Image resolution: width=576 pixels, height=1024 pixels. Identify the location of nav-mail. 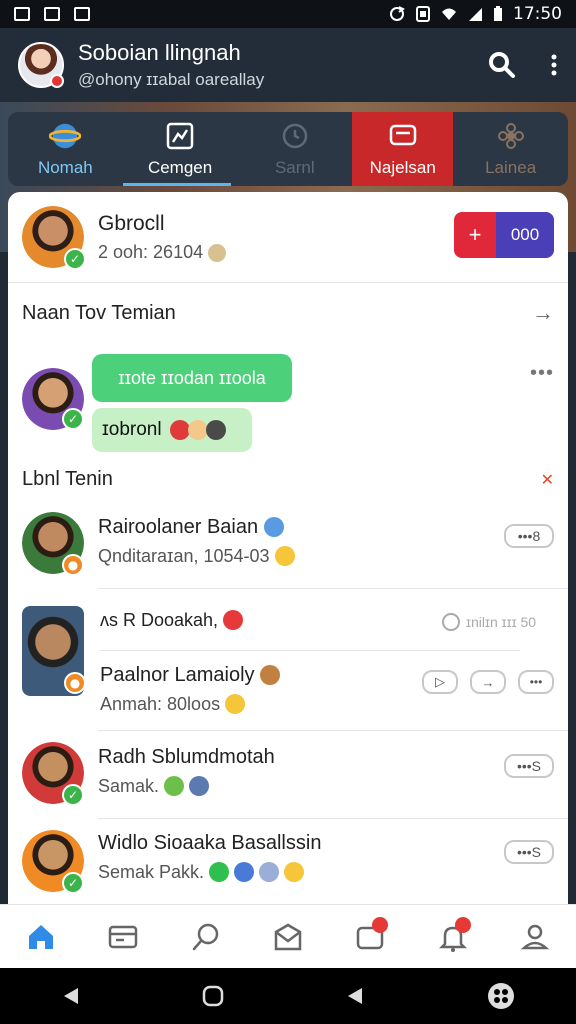
(288, 937).